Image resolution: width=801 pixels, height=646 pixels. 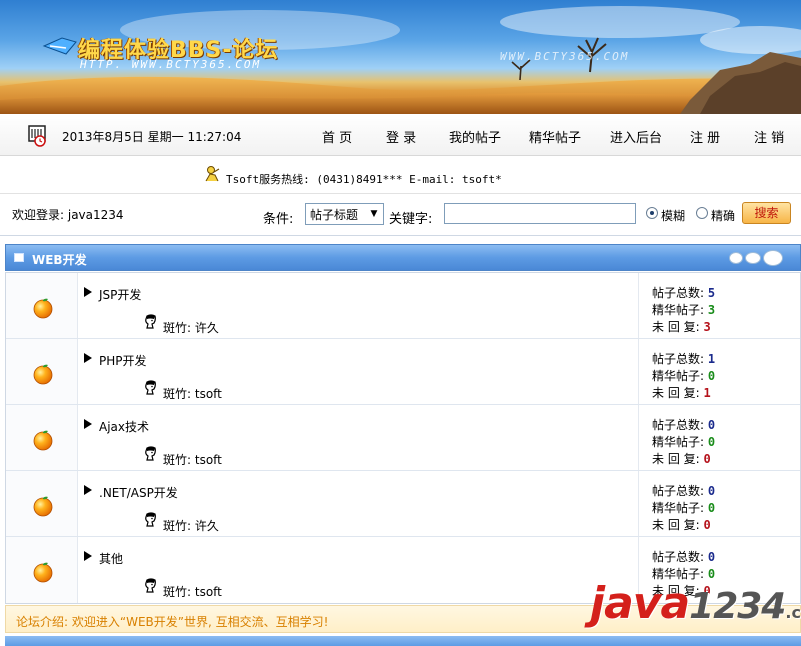 I want to click on search-button: 搜索, so click(x=766, y=213).